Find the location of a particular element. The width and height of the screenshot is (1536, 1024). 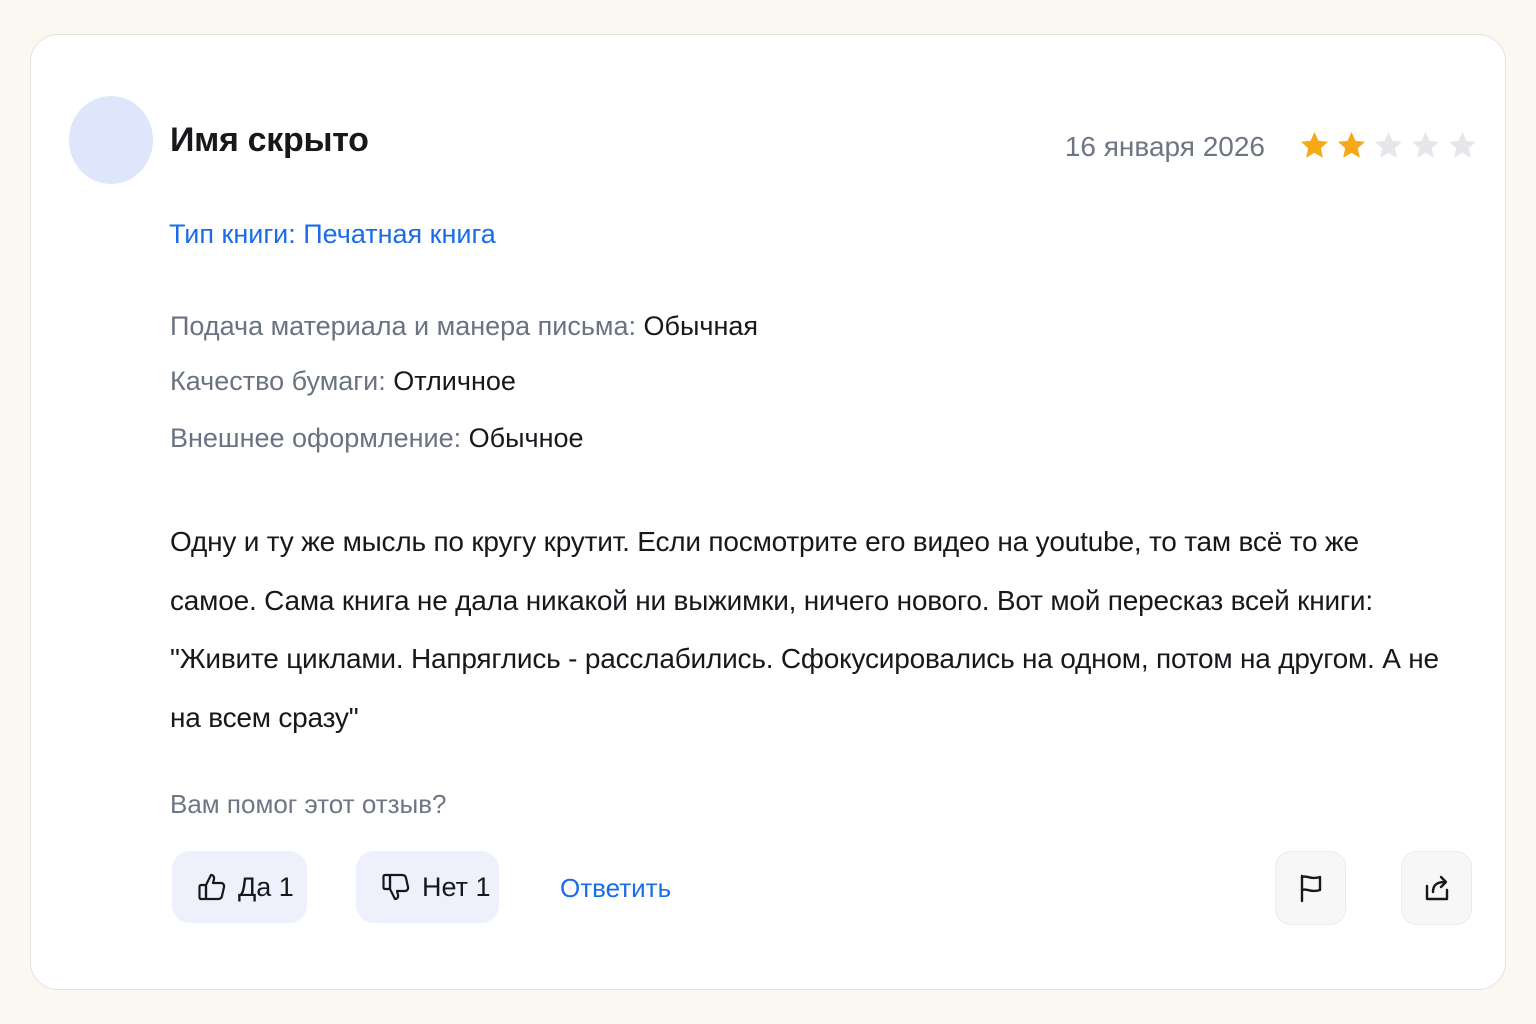

helpful-question: Вам помог этот отзыв? is located at coordinates (308, 804).